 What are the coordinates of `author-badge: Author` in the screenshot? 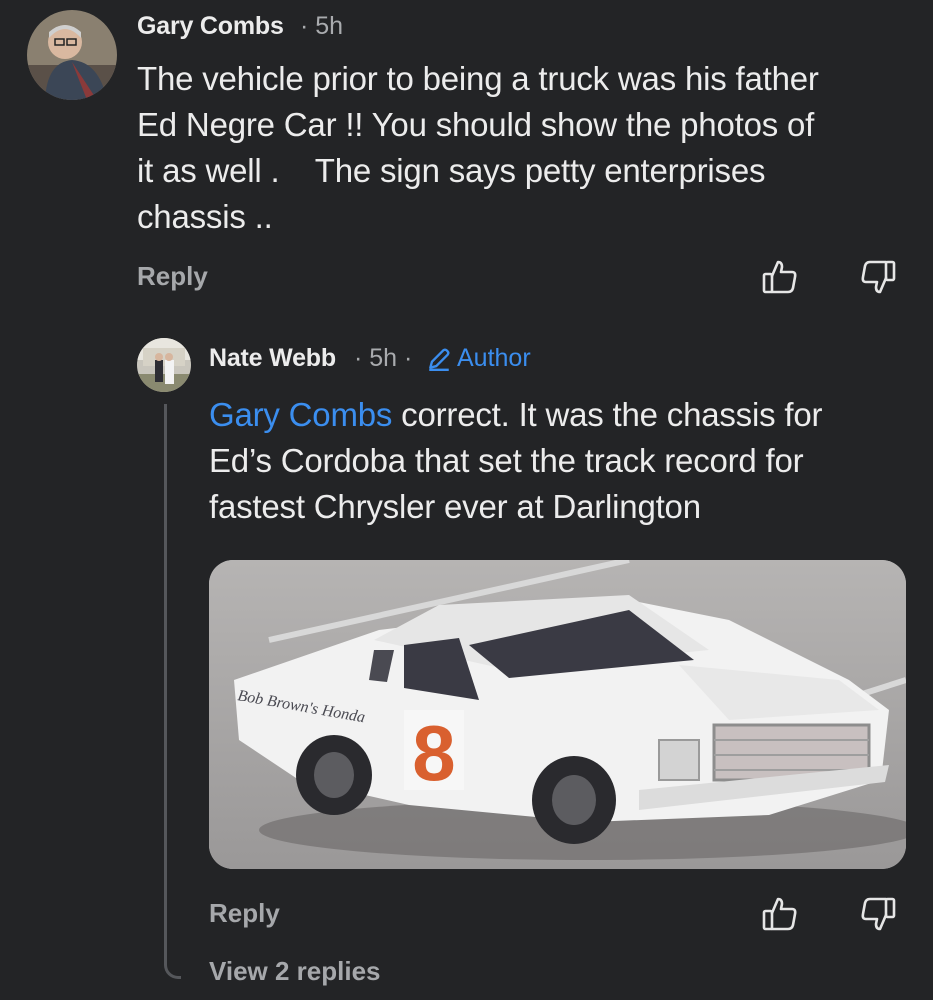 It's located at (478, 358).